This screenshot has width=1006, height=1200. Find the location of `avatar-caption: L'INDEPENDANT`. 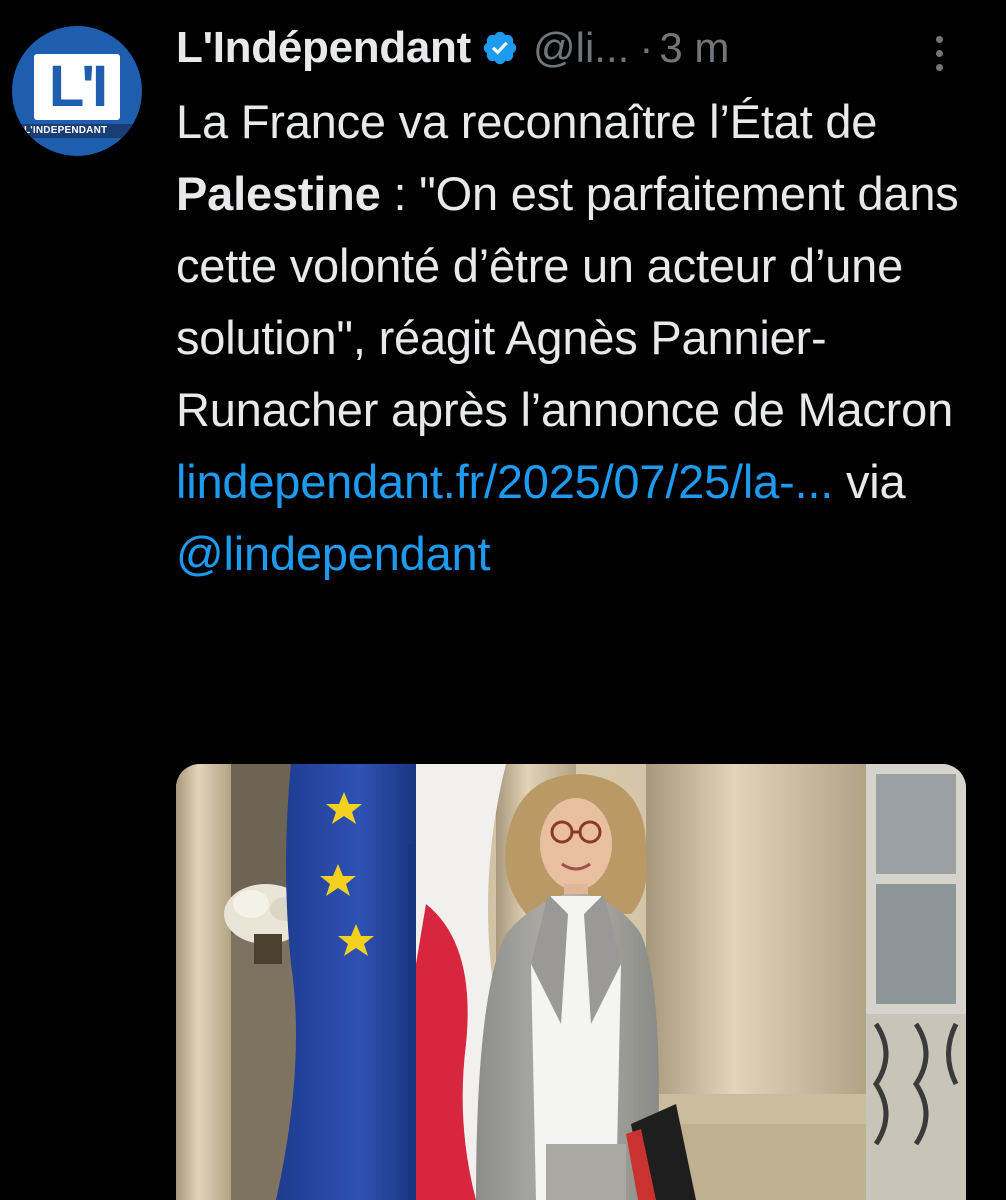

avatar-caption: L'INDEPENDANT is located at coordinates (79, 131).